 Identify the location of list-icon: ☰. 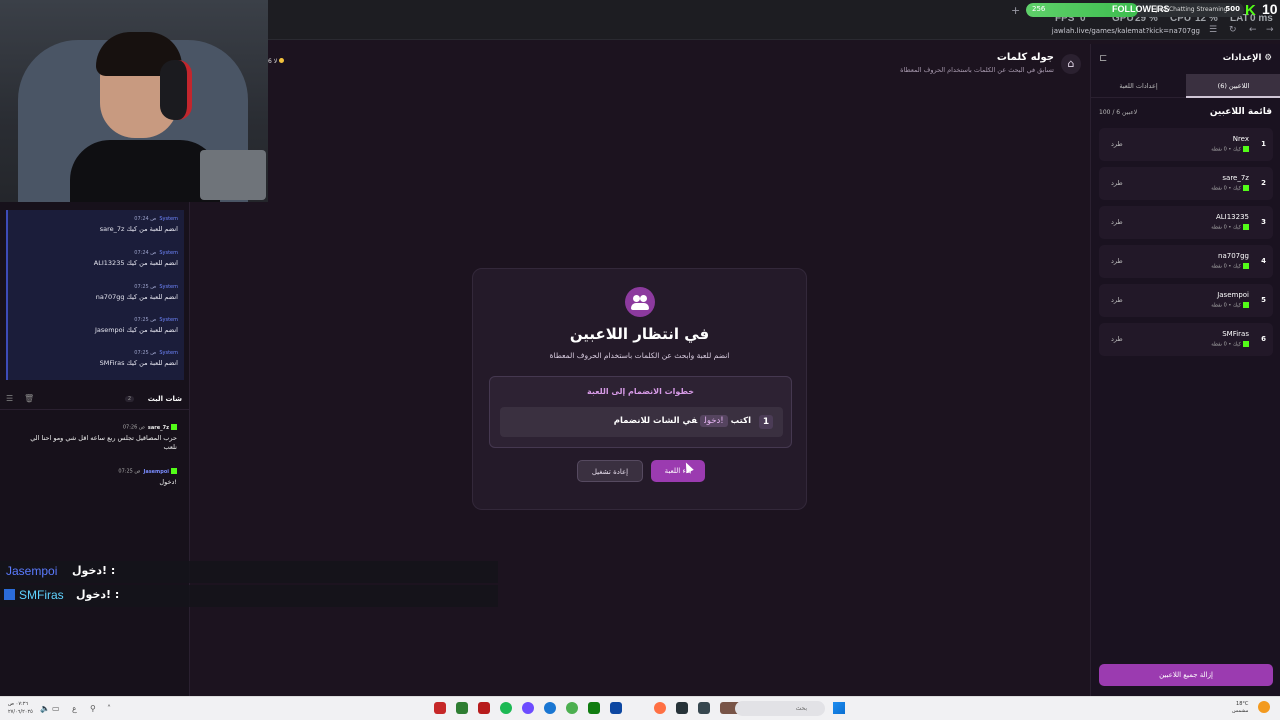
(9, 398).